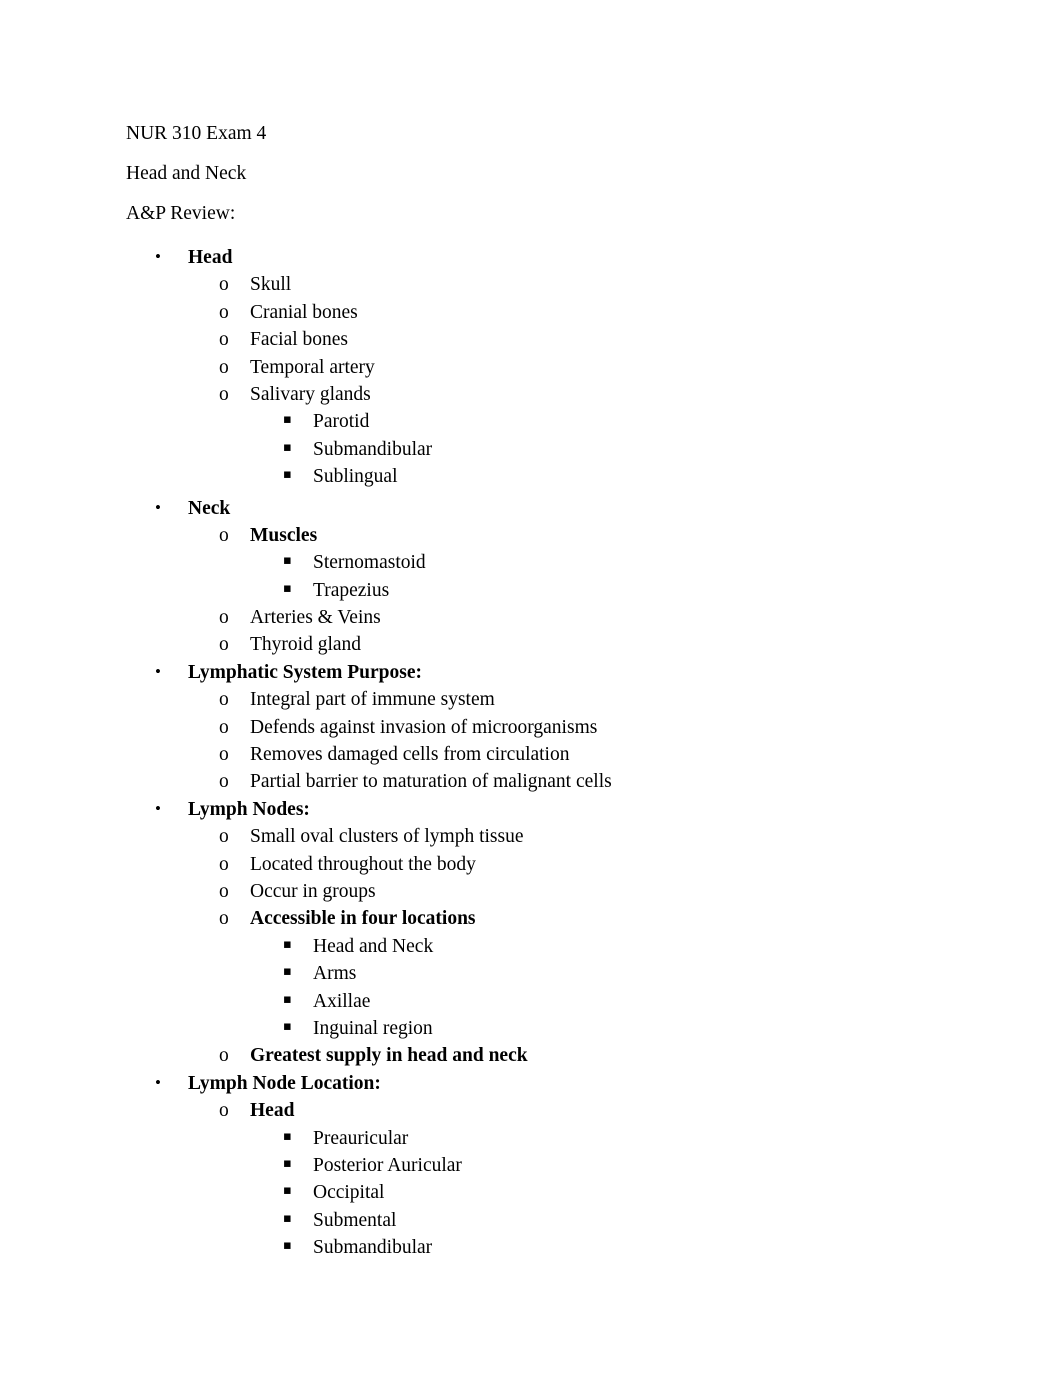 The width and height of the screenshot is (1062, 1377). What do you see at coordinates (341, 422) in the screenshot?
I see `outline-item-label: Parotid` at bounding box center [341, 422].